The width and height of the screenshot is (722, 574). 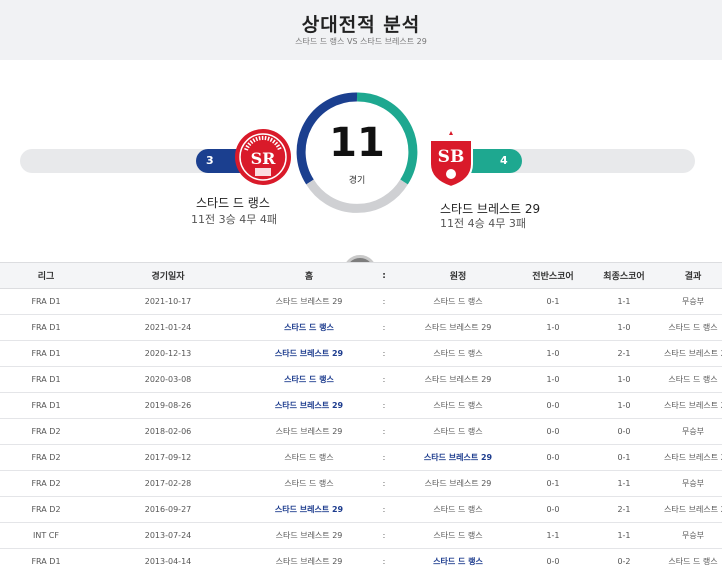 I want to click on match-date: 2019-08-26, so click(x=168, y=405).